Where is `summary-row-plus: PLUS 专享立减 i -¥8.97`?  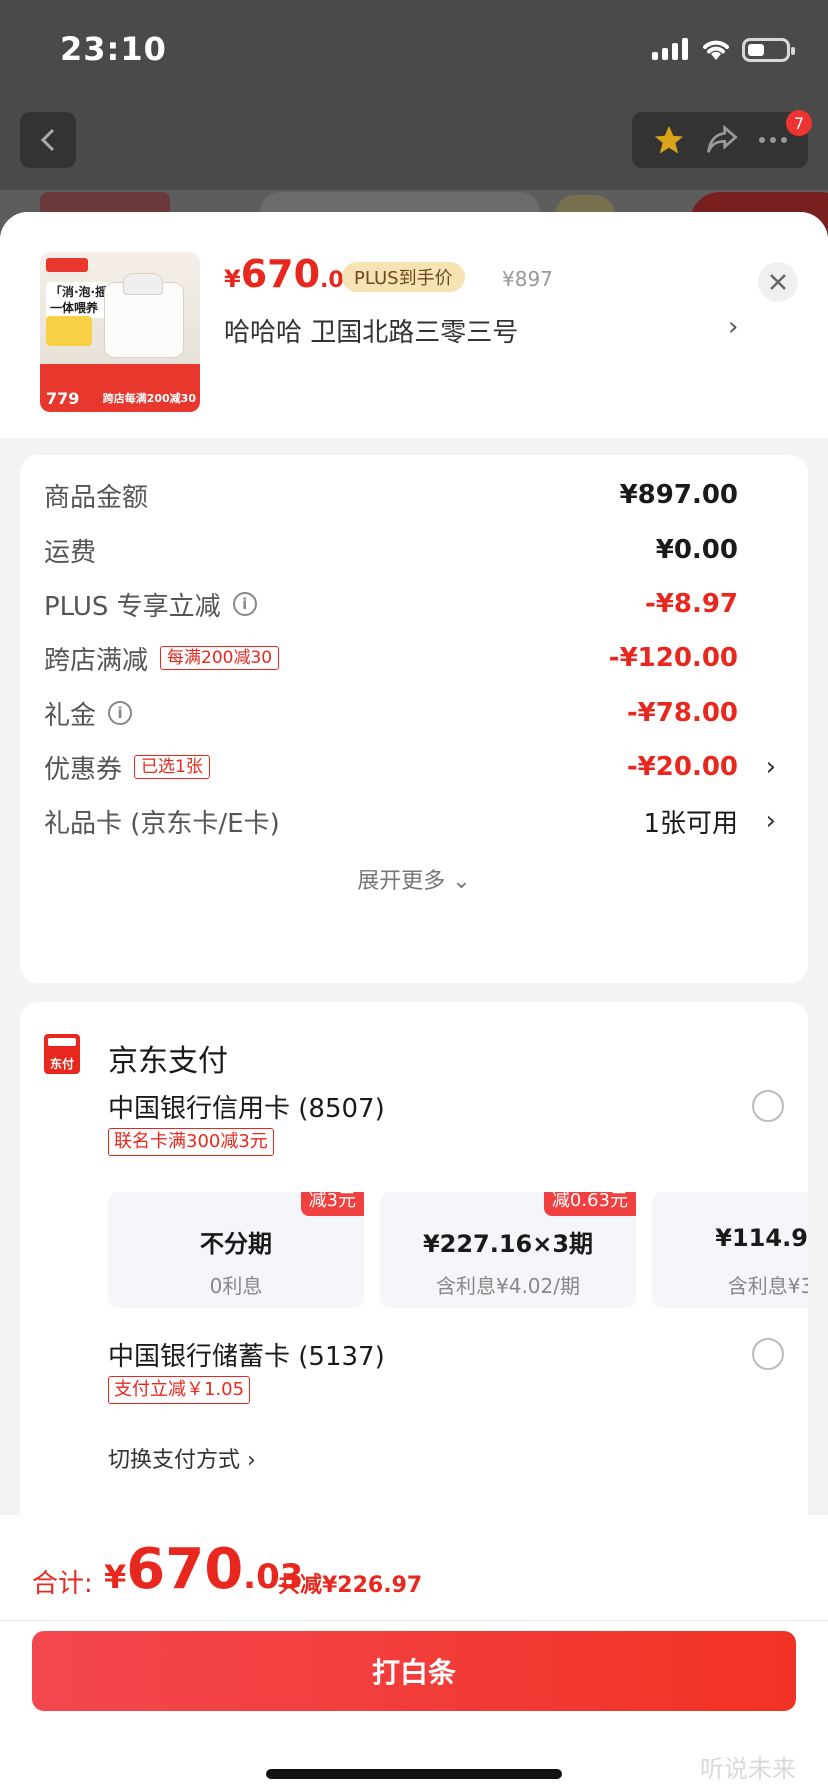
summary-row-plus: PLUS 专享立减 i -¥8.97 is located at coordinates (391, 605).